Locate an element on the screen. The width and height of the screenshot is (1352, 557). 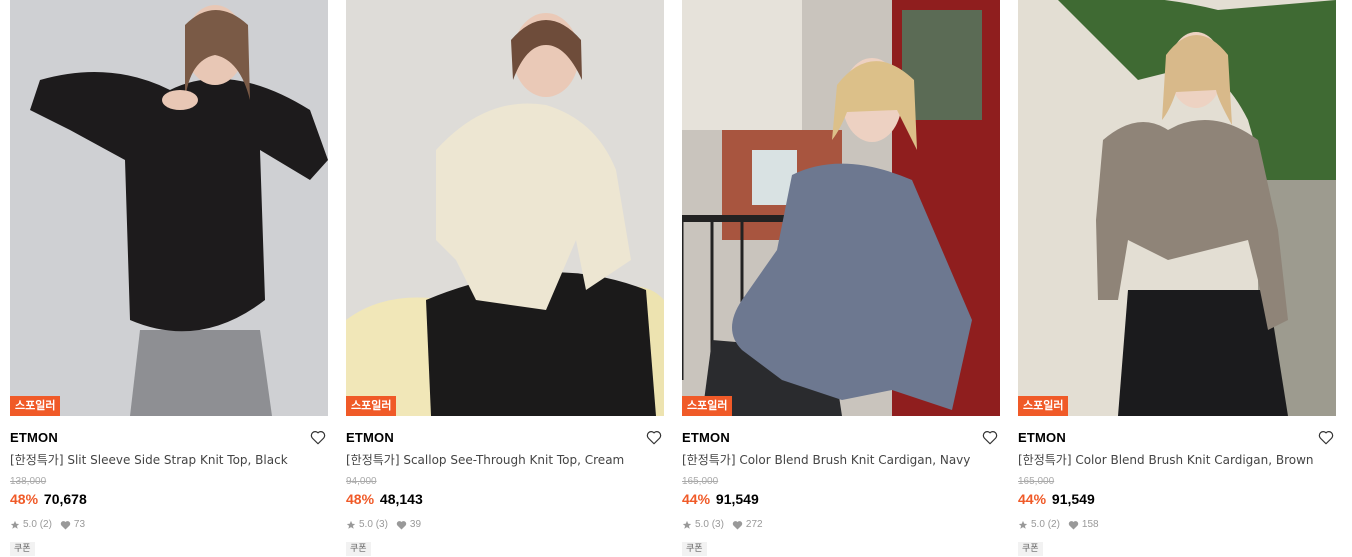
like-count: 272 is located at coordinates (754, 524).